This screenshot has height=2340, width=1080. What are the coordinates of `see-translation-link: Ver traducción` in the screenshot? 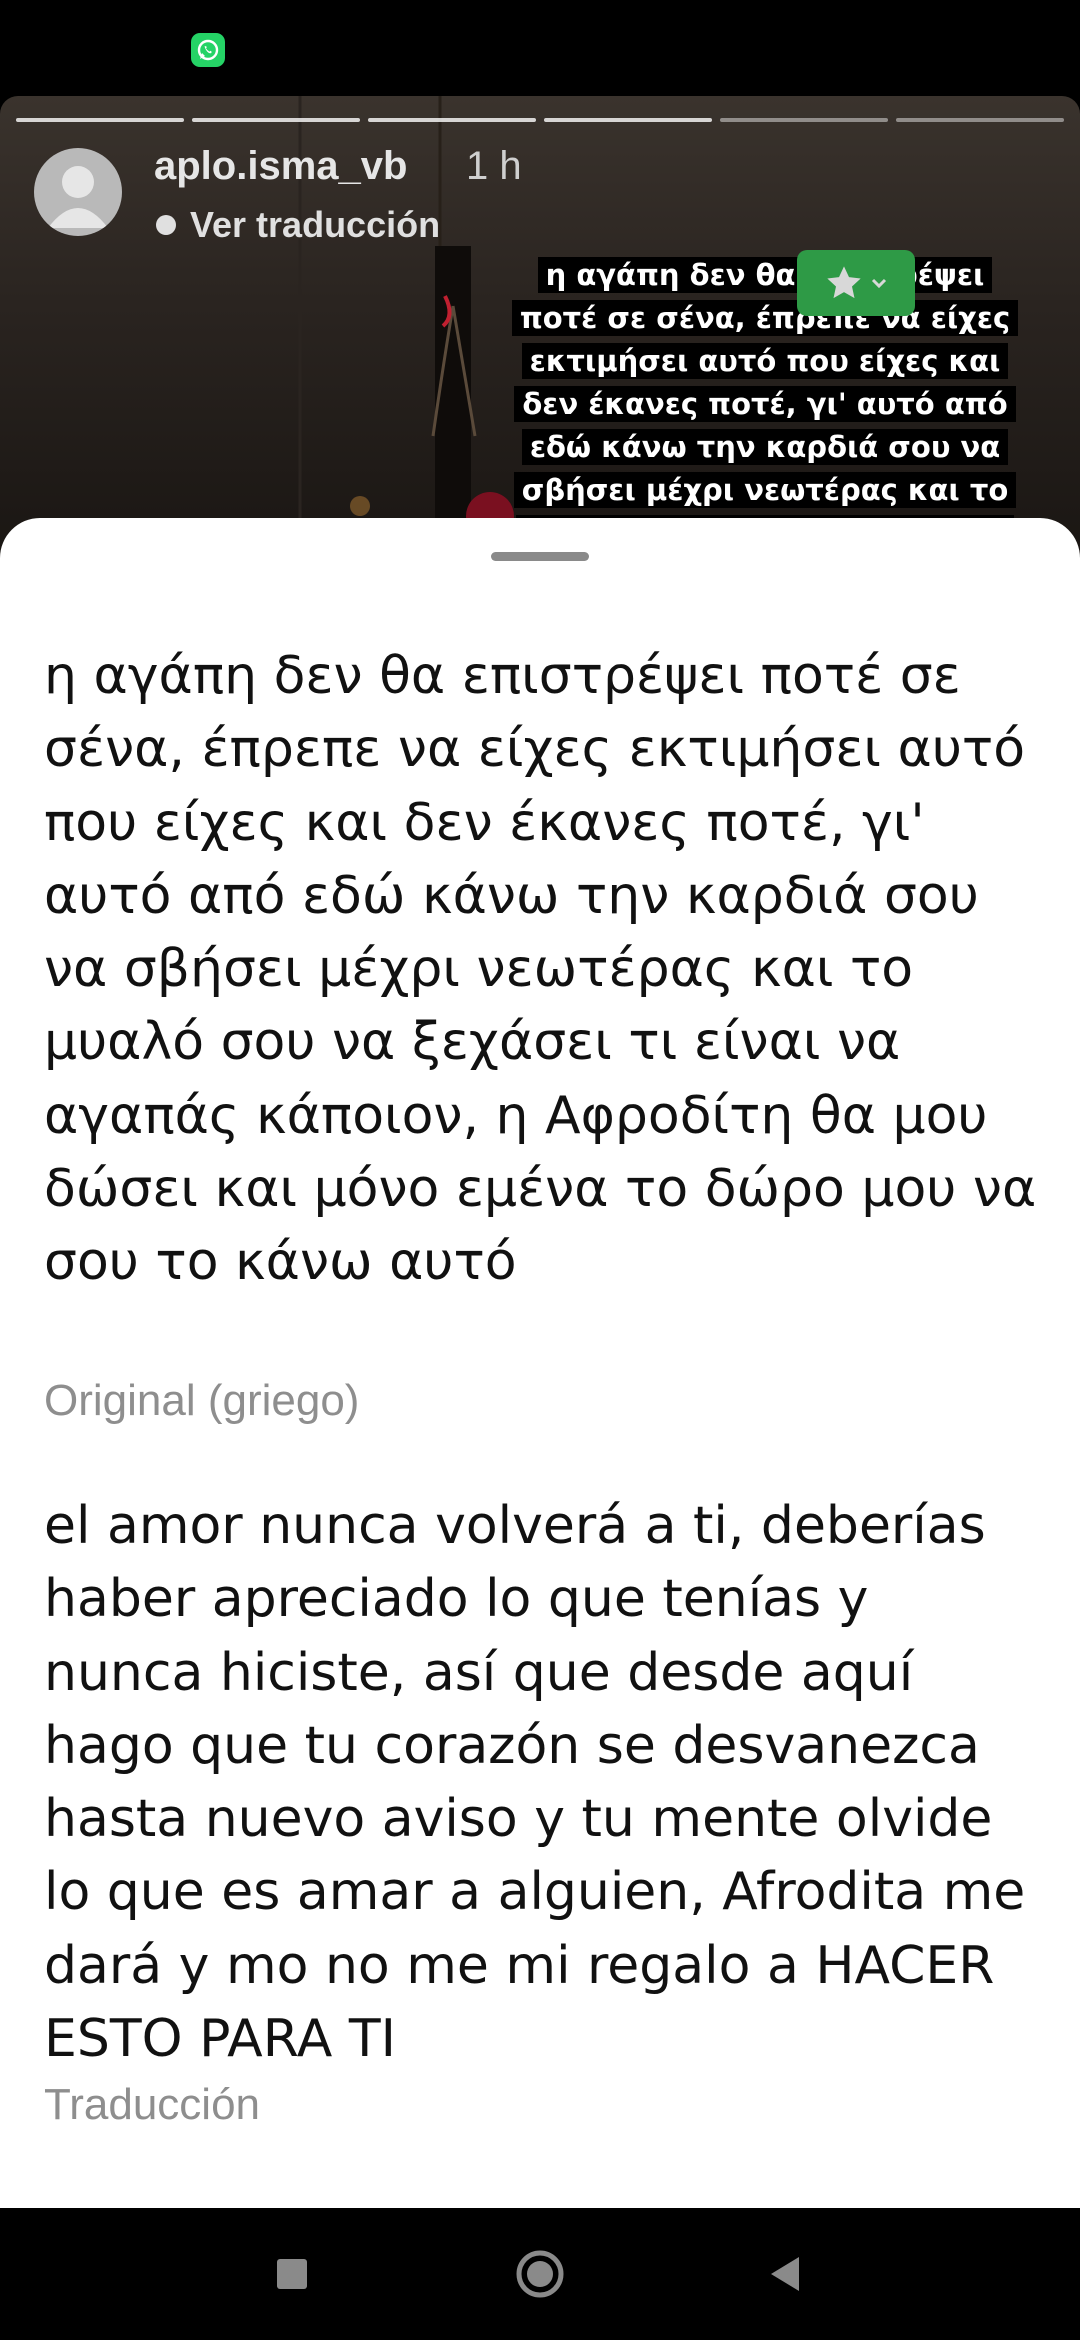 It's located at (298, 225).